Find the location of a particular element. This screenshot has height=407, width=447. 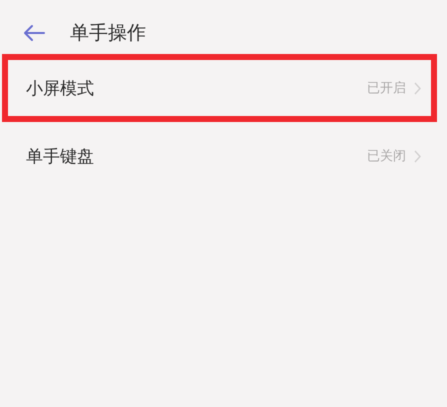

row-label: 小屏模式 is located at coordinates (60, 89).